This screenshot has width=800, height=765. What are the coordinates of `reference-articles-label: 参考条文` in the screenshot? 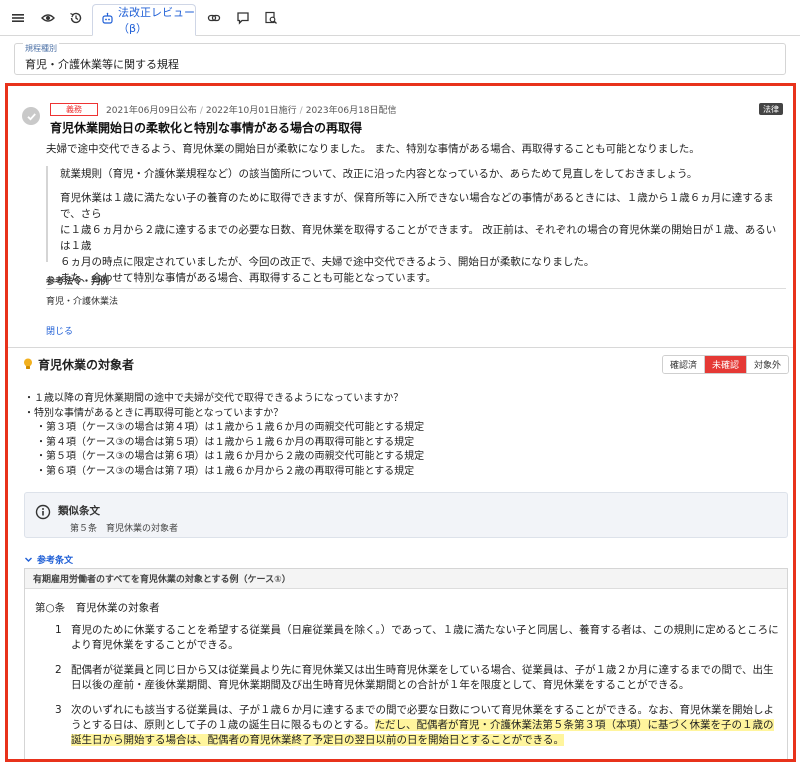 It's located at (55, 561).